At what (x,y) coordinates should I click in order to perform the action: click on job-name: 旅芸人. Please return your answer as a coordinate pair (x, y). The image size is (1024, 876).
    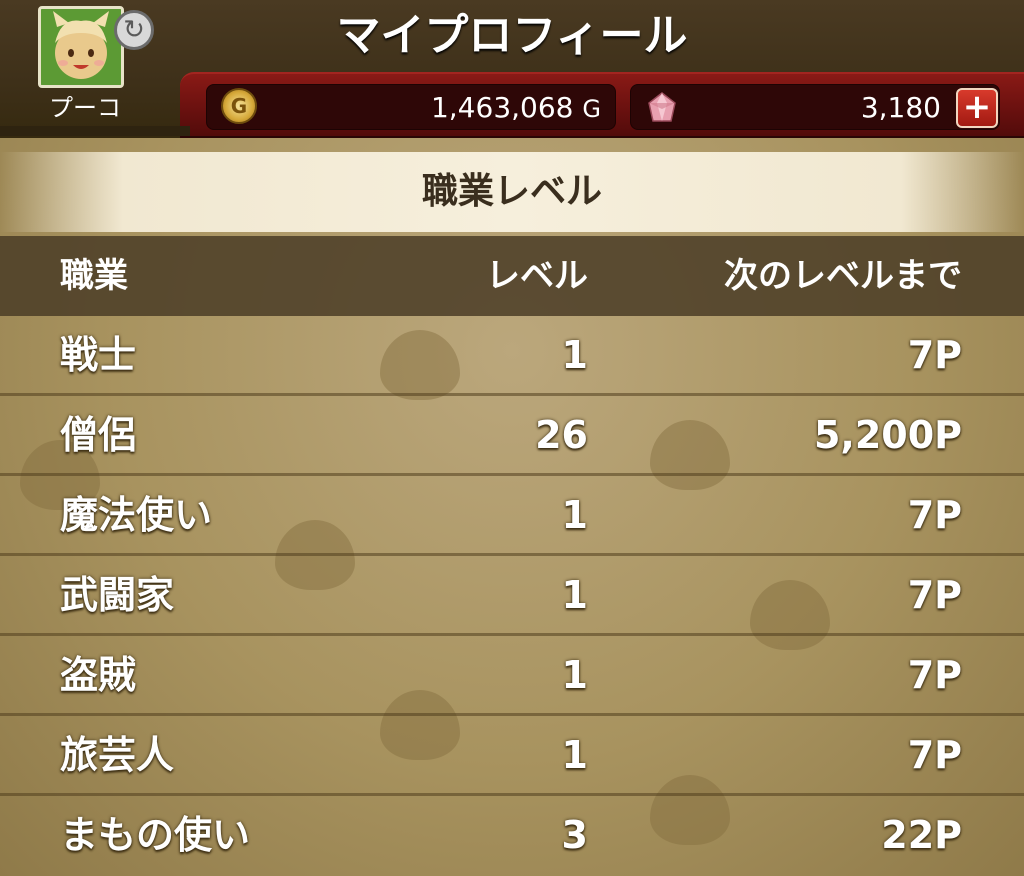
    Looking at the image, I should click on (117, 755).